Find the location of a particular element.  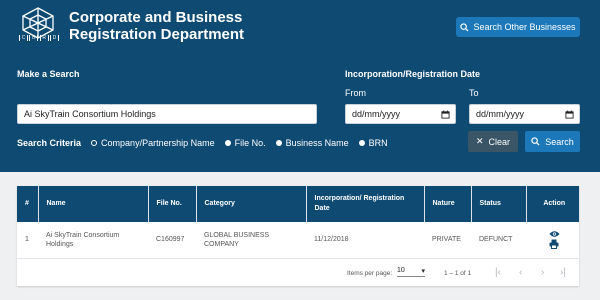

print-icon is located at coordinates (554, 244).